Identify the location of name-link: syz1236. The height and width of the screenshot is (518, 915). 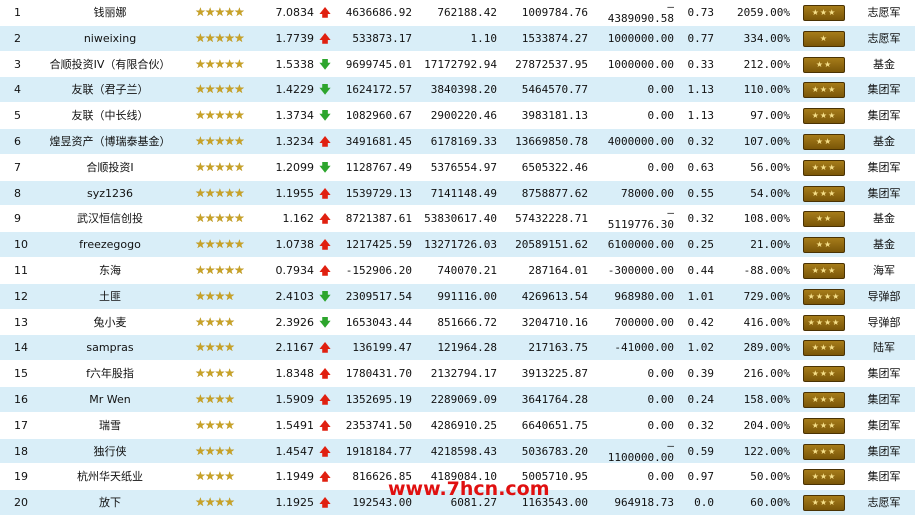
(110, 194).